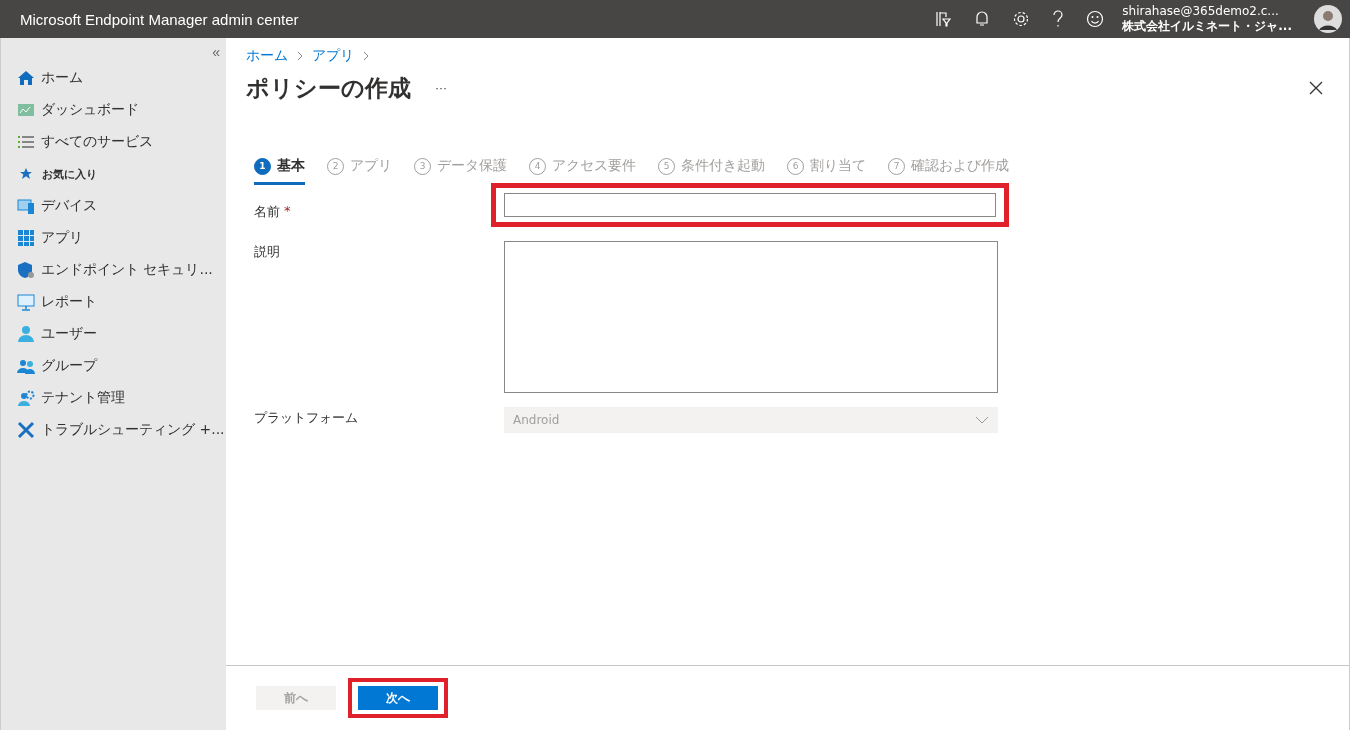 The image size is (1350, 730). I want to click on home-icon, so click(26, 78).